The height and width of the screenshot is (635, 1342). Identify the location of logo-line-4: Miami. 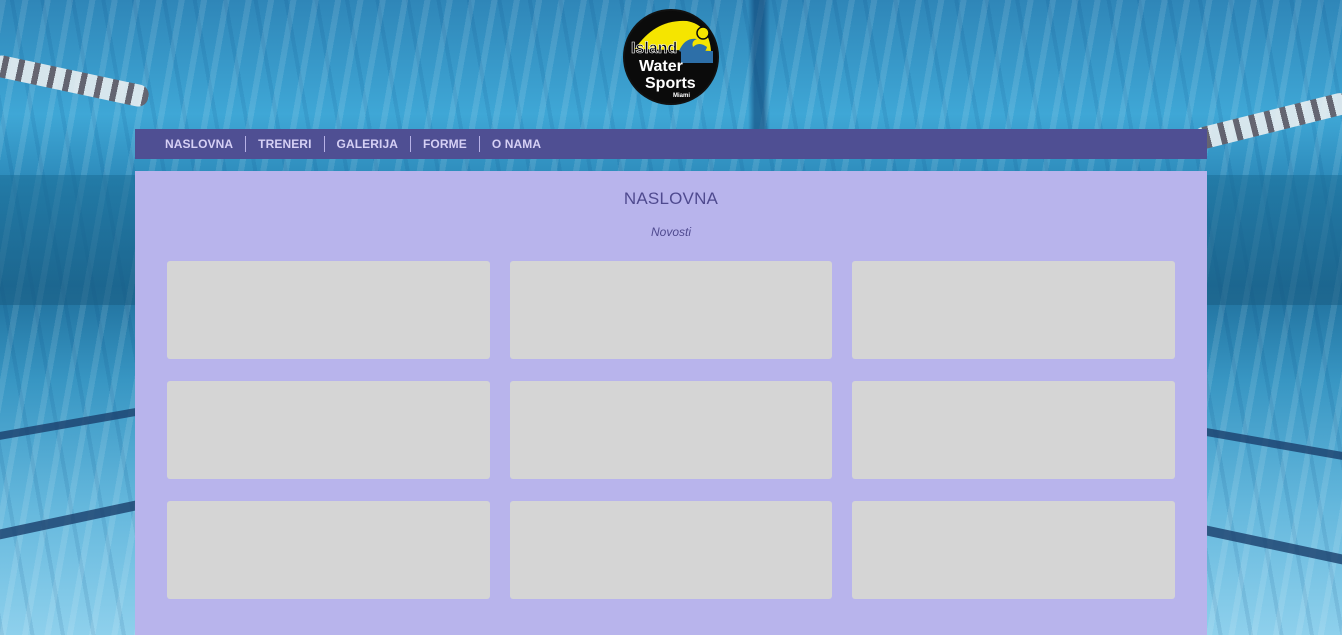
(681, 96).